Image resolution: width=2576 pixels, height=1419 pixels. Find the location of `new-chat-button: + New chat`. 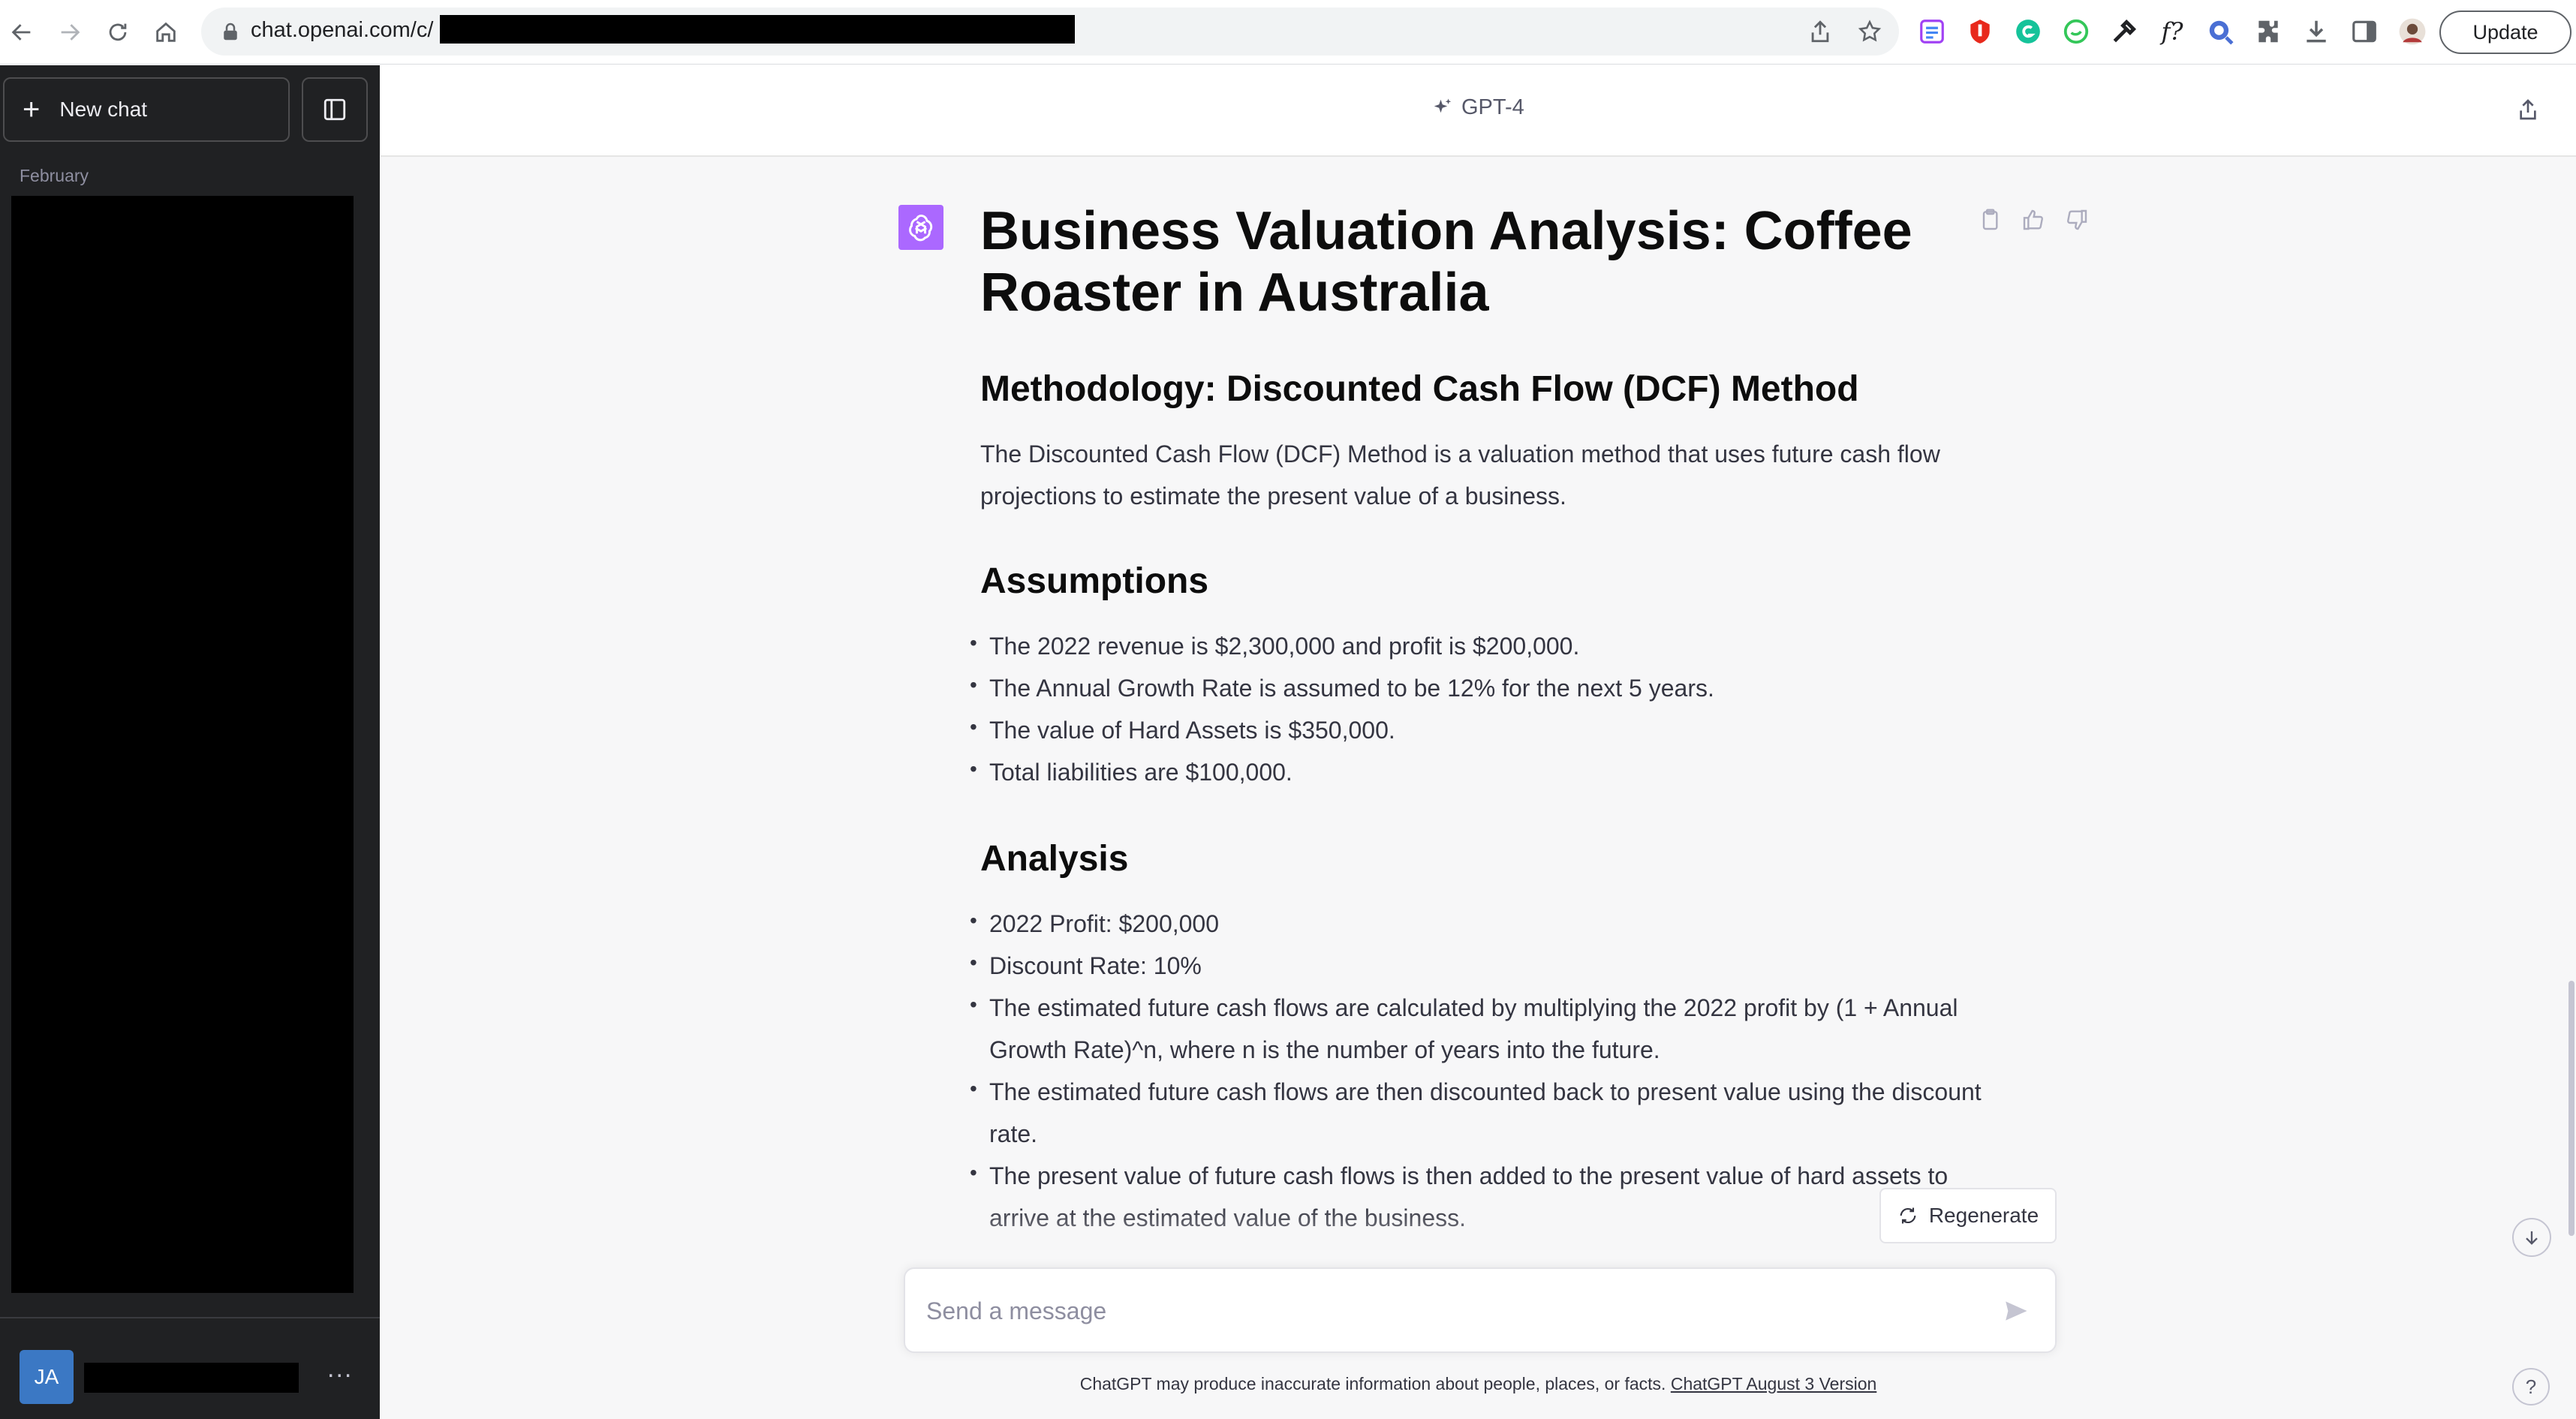

new-chat-button: + New chat is located at coordinates (146, 109).